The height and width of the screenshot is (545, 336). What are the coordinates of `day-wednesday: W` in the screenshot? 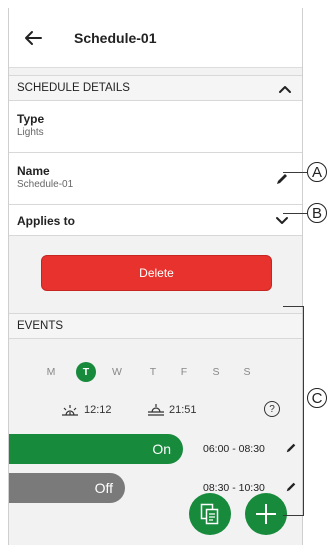 It's located at (117, 372).